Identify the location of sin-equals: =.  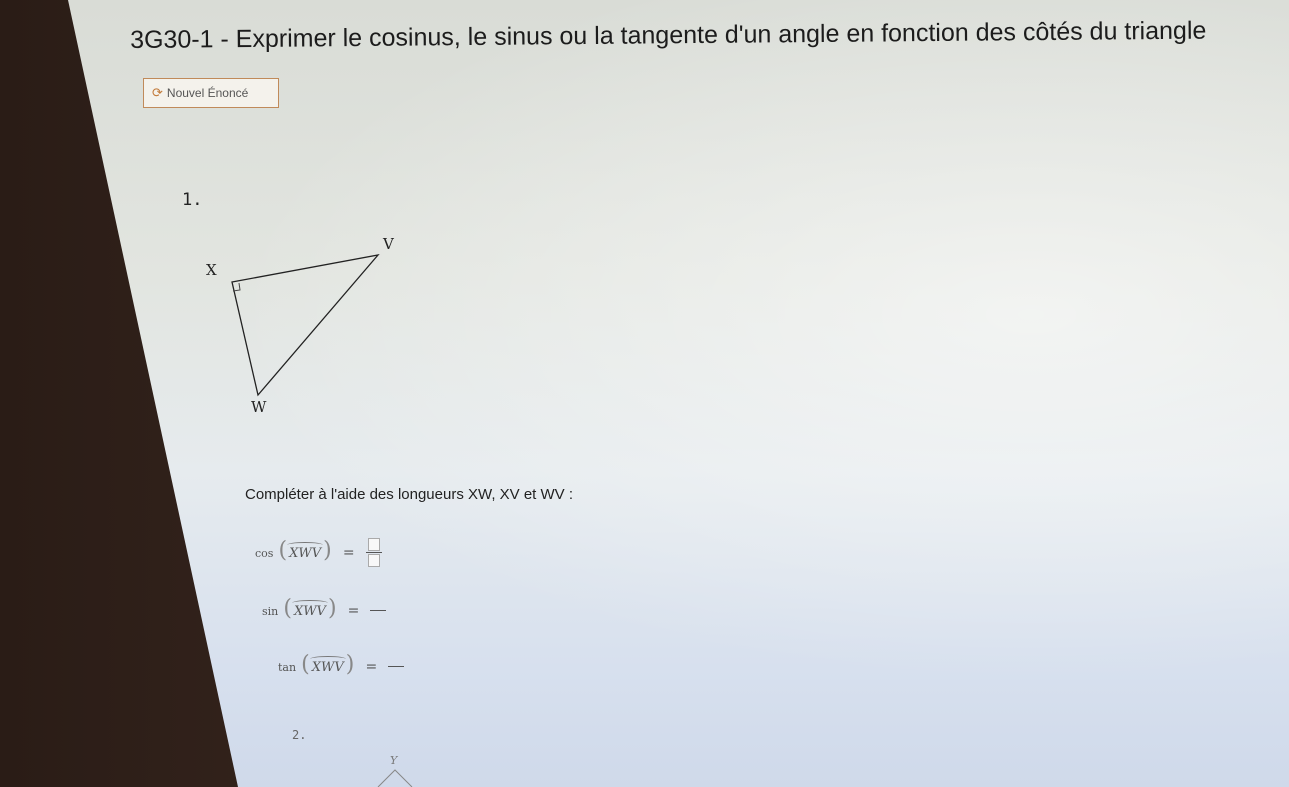
(353, 611).